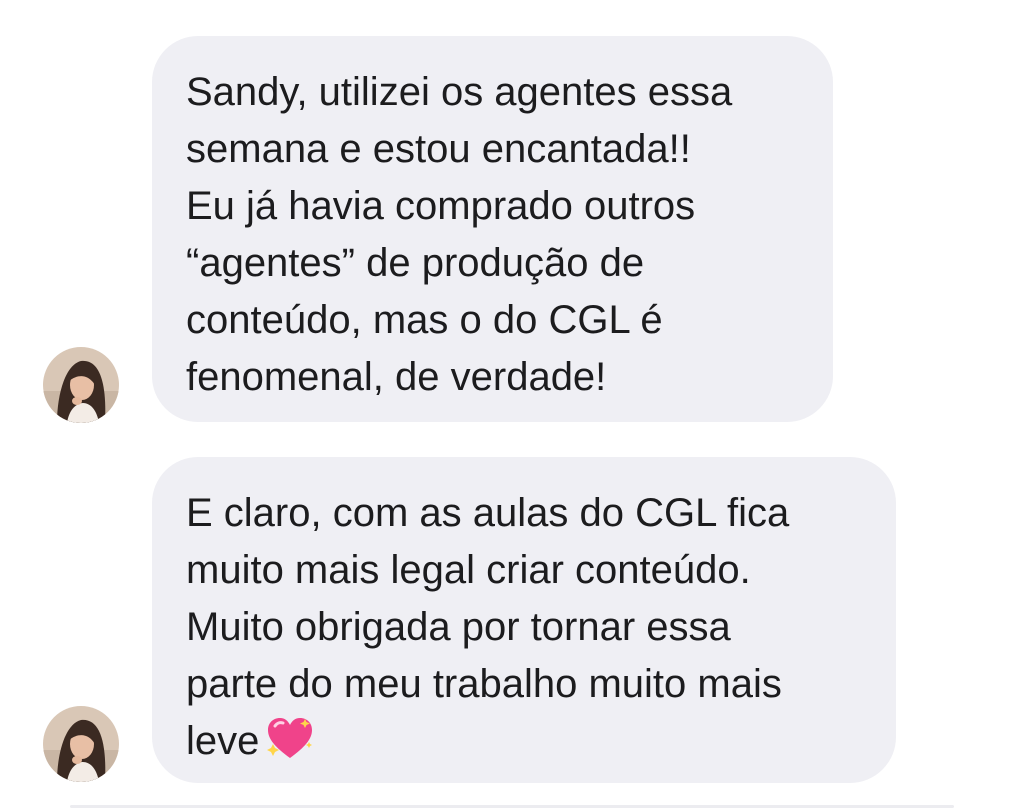 This screenshot has width=1024, height=808. I want to click on sparkling-heart-icon, so click(290, 738).